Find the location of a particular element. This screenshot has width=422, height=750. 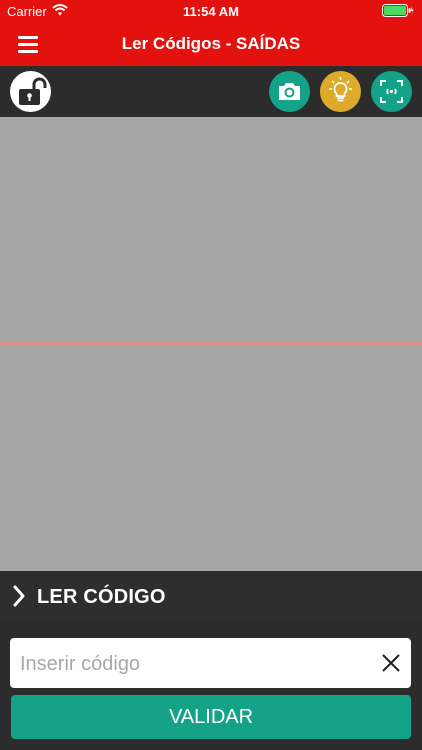

camera-button is located at coordinates (289, 91).